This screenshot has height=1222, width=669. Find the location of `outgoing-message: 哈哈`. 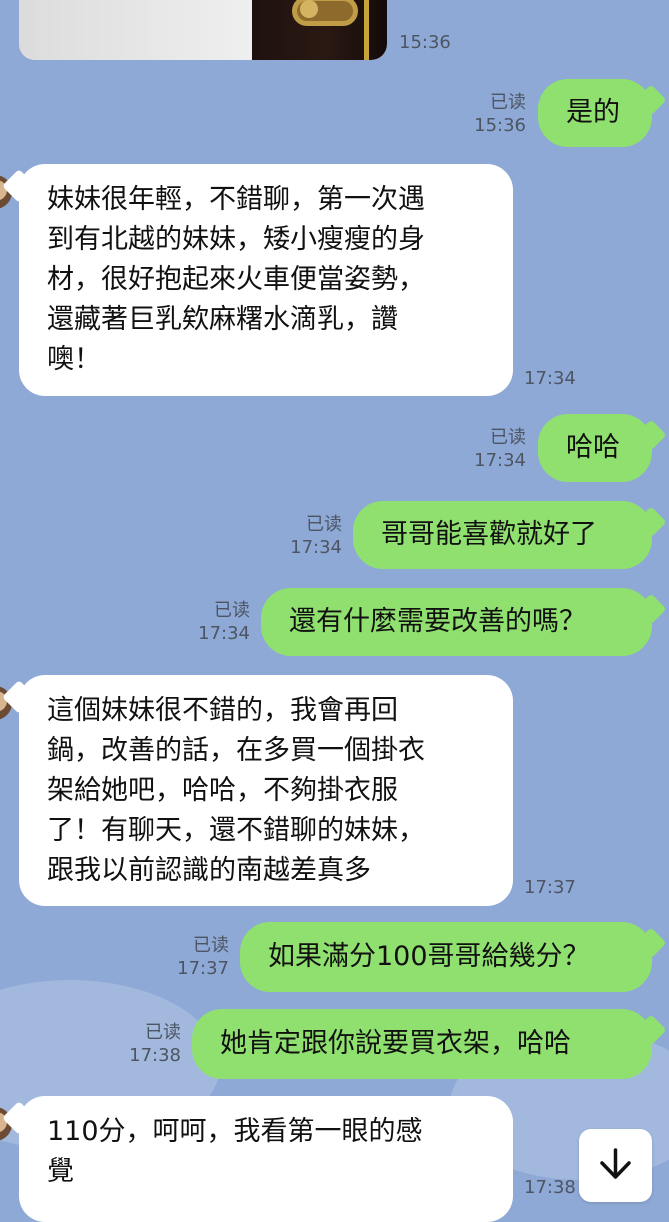

outgoing-message: 哈哈 is located at coordinates (595, 448).